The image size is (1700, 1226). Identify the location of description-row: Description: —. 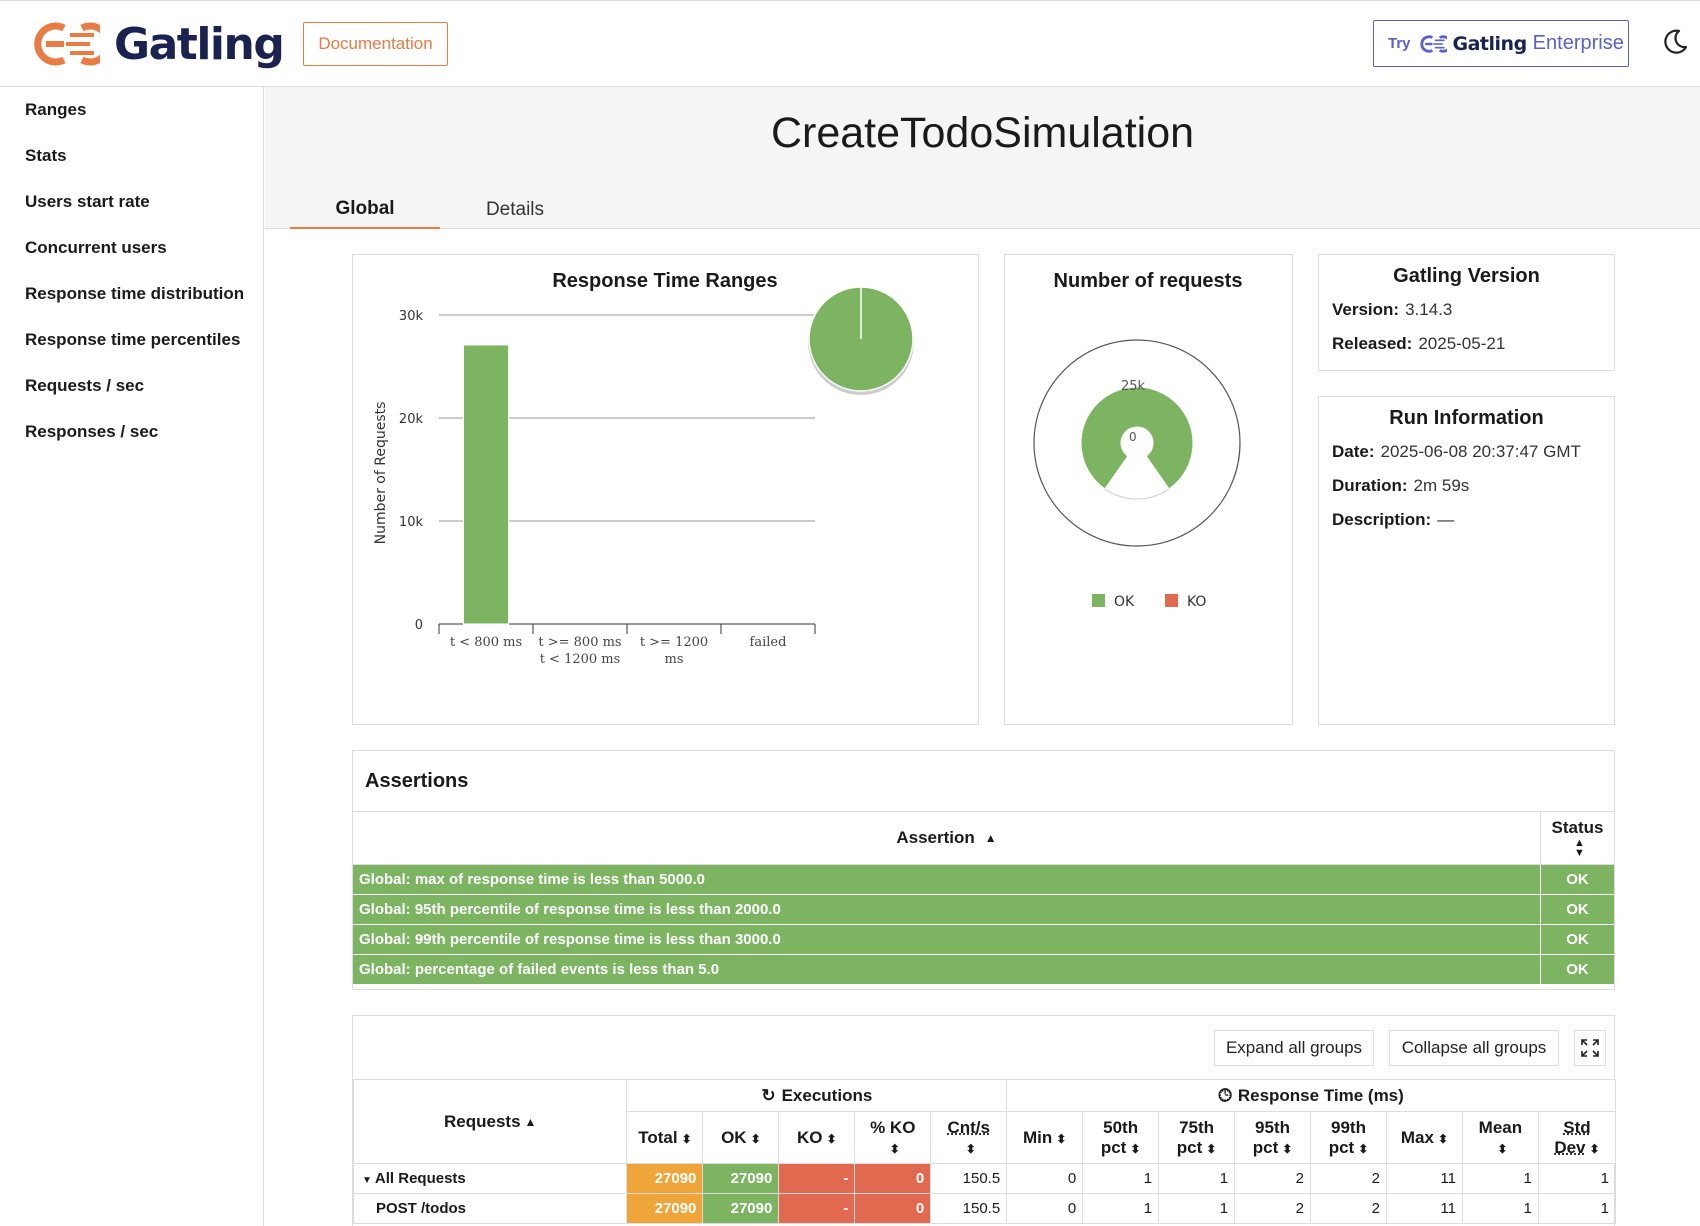
(1466, 520).